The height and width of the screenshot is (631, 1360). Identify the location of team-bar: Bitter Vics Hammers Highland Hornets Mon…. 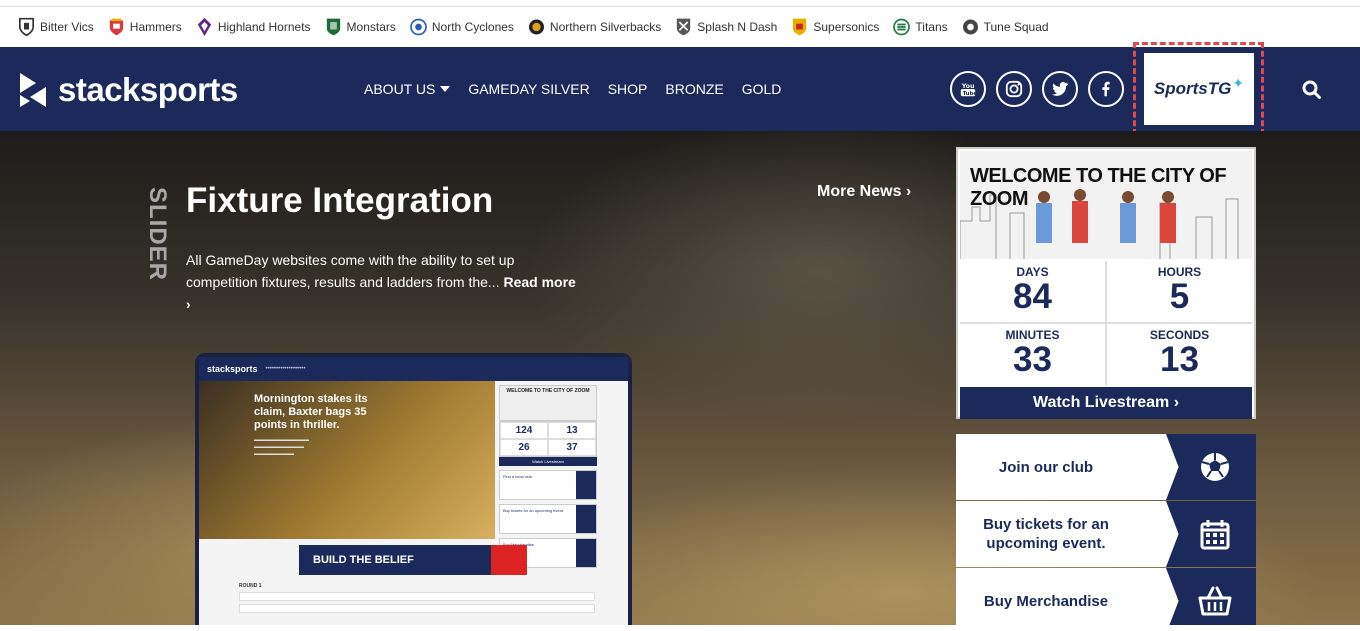
(680, 26).